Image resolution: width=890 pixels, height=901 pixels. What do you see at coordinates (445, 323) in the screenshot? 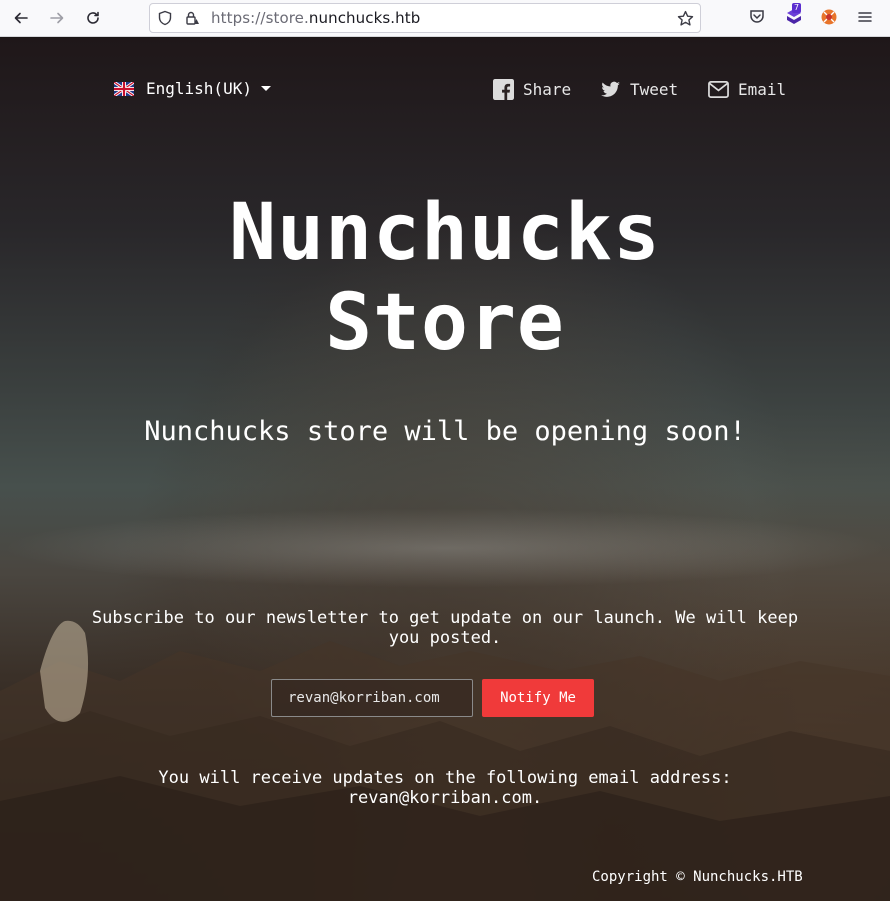
I see `title-line-2: Store` at bounding box center [445, 323].